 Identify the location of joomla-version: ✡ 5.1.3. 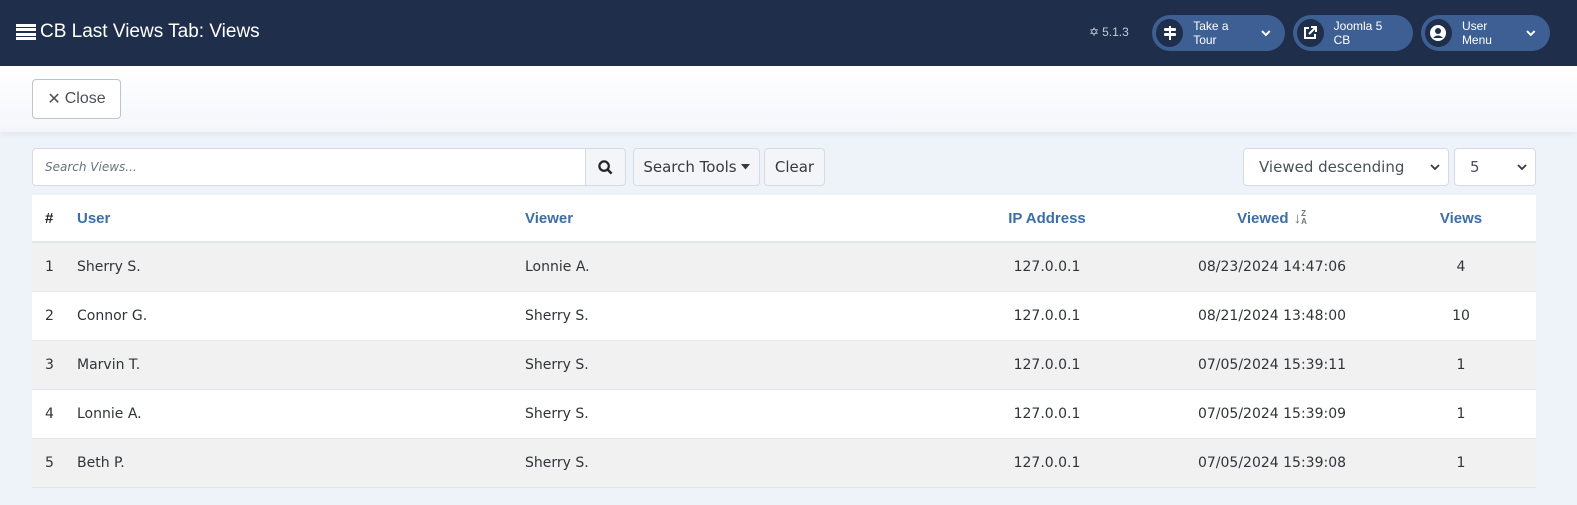
(1109, 32).